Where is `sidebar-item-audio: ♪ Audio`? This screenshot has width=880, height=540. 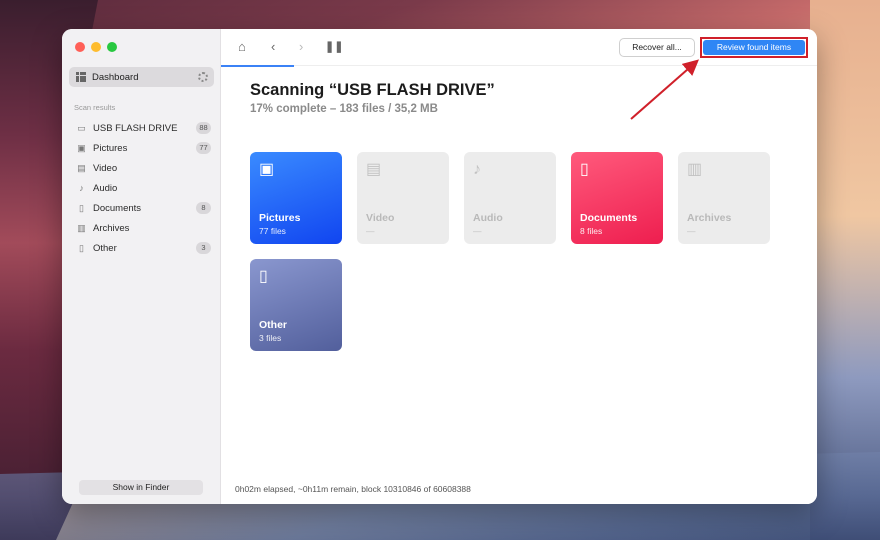
sidebar-item-audio: ♪ Audio is located at coordinates (141, 188).